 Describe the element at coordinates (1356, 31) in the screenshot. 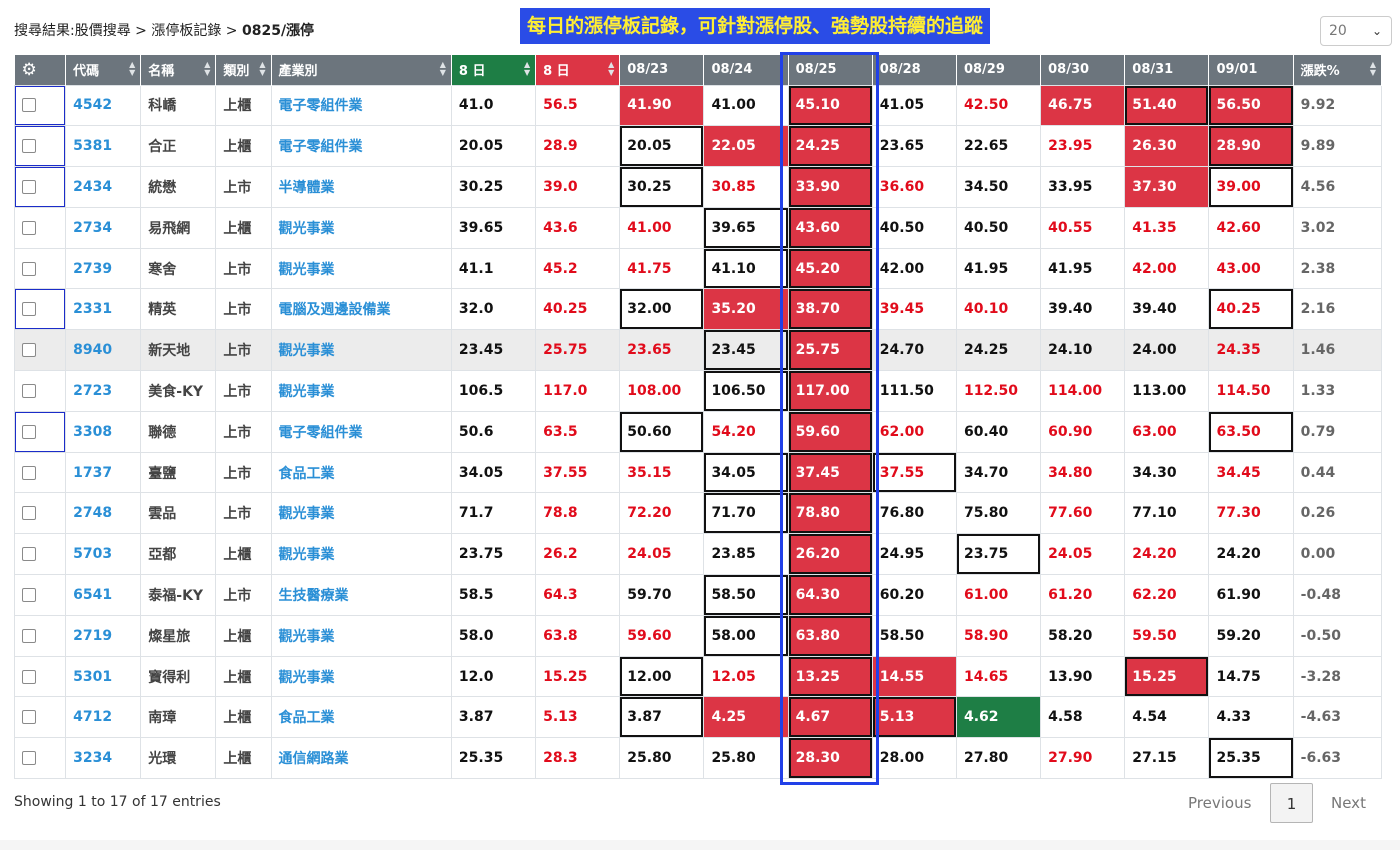

I see `page-size-select: 20 ⌄` at that location.